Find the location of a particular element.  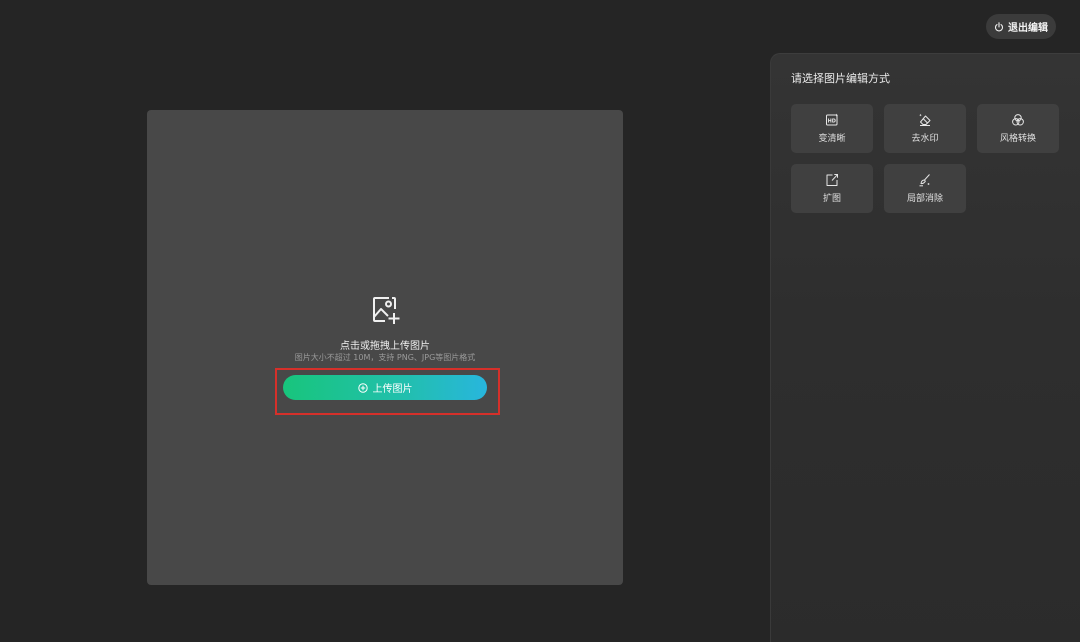

power-icon is located at coordinates (999, 26).